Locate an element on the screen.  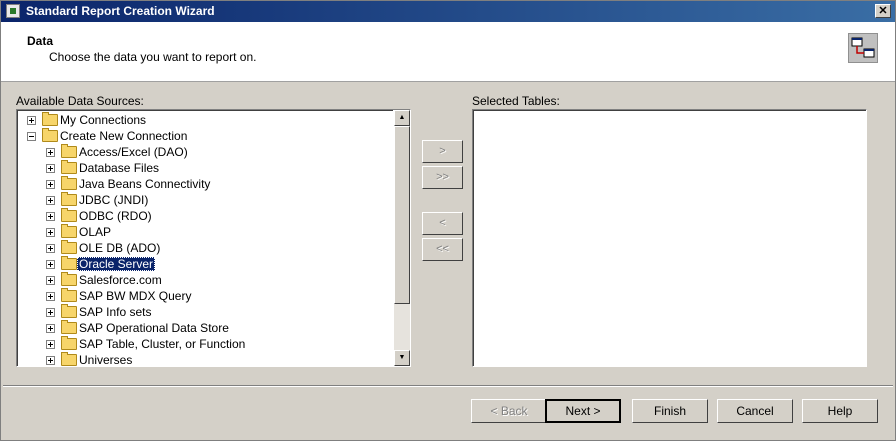
help-button: Help is located at coordinates (840, 411).